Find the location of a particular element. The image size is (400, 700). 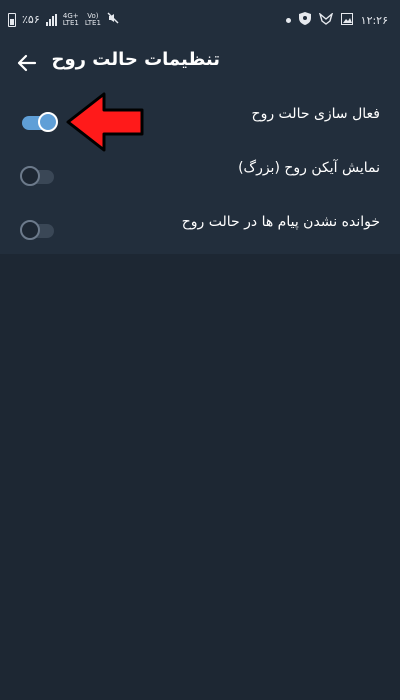

network-indicator: 4G+ LTE1 is located at coordinates (70, 19).